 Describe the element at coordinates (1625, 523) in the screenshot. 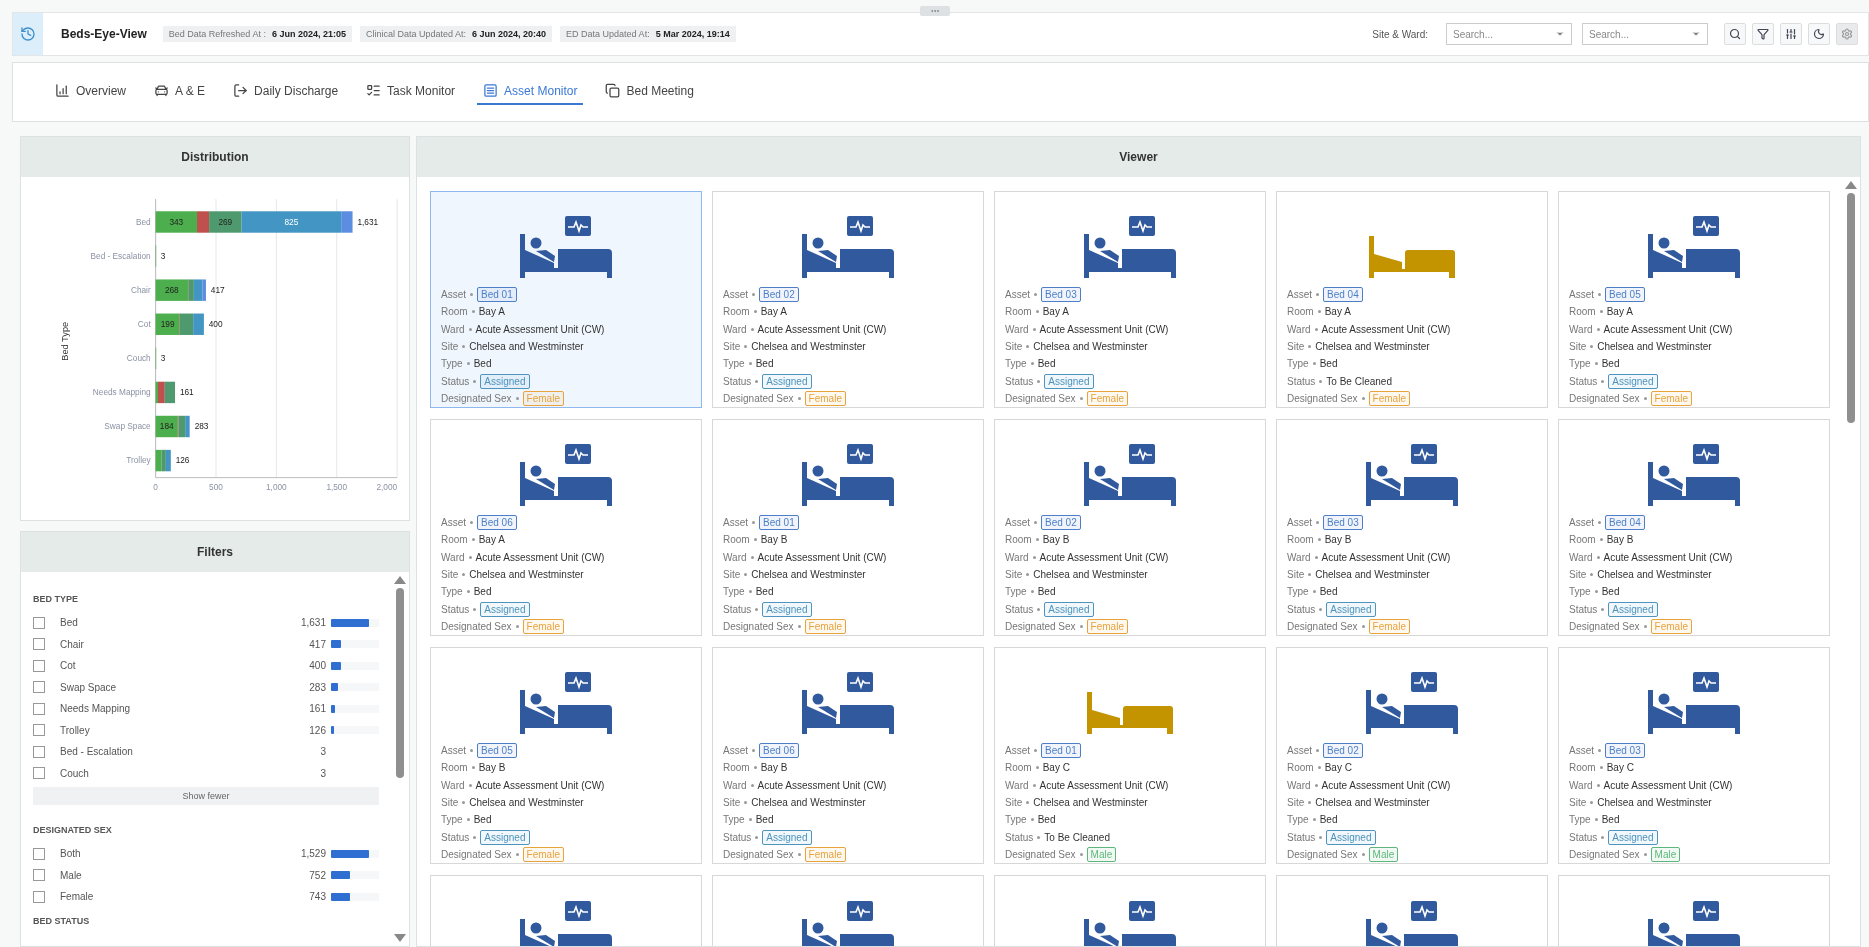

I see `value-tag: Bed 04` at that location.